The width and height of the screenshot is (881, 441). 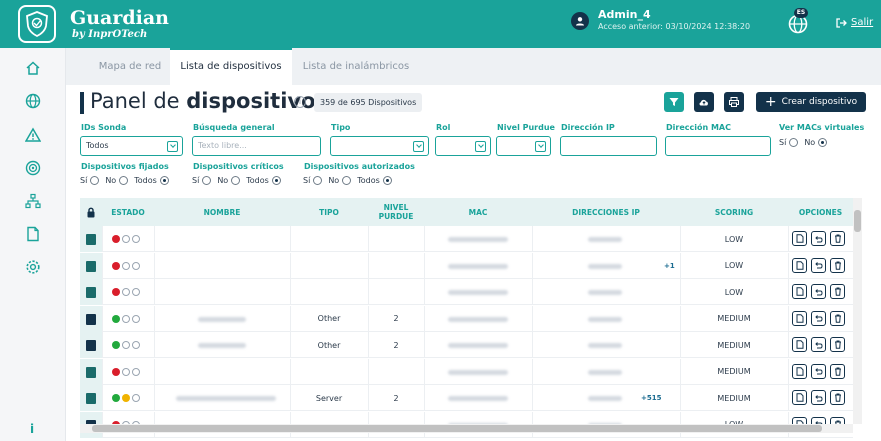 I want to click on nivel-purdue-column-header: NIVEL PURDUE, so click(x=396, y=212).